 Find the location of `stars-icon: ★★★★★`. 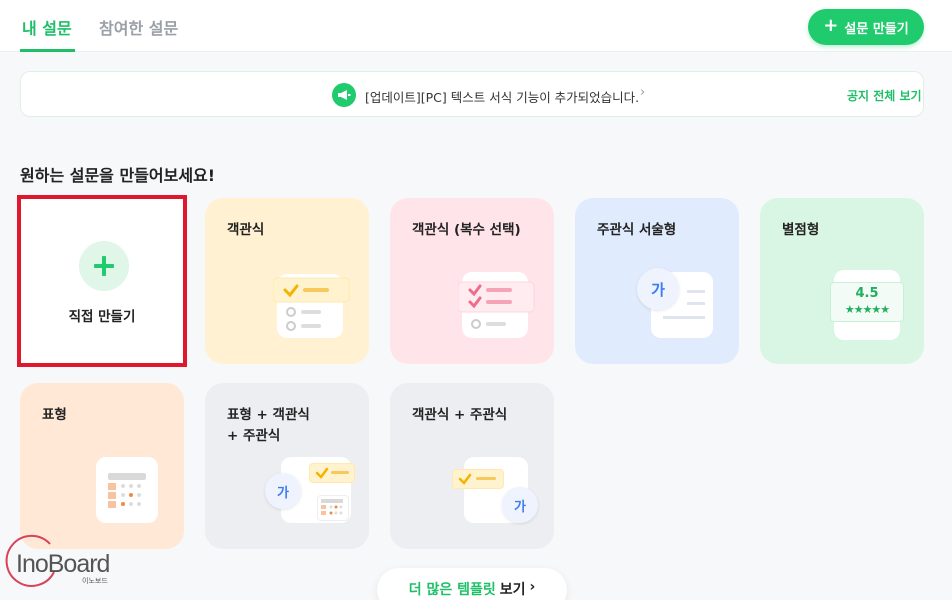

stars-icon: ★★★★★ is located at coordinates (867, 309).